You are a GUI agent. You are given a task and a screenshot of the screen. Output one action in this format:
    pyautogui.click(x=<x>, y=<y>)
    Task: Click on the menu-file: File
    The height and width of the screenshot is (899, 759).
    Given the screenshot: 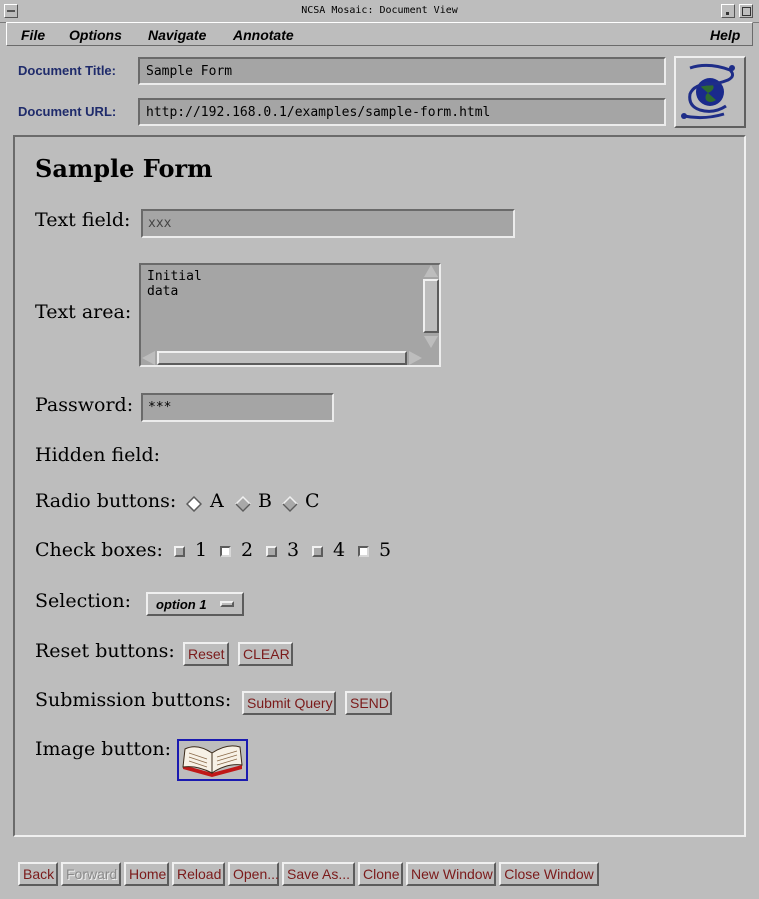 What is the action you would take?
    pyautogui.click(x=33, y=35)
    